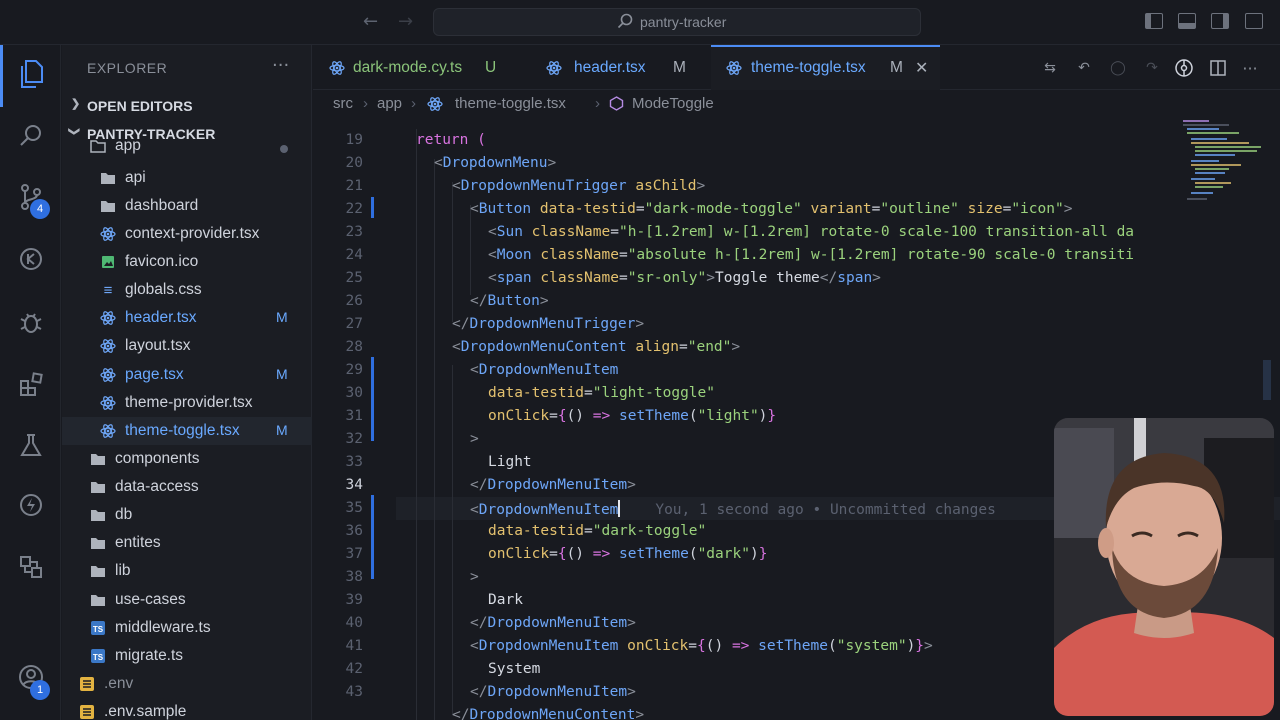 The height and width of the screenshot is (720, 1280). Describe the element at coordinates (1152, 68) in the screenshot. I see `next-change-icon: ↷` at that location.